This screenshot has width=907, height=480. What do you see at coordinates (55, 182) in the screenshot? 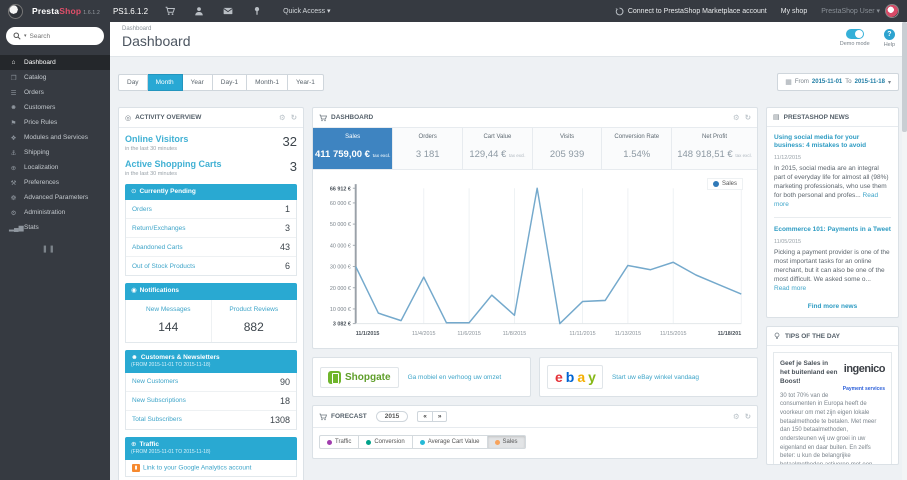
I see `sidebar-item-preferences: ⚒ Preferences` at bounding box center [55, 182].